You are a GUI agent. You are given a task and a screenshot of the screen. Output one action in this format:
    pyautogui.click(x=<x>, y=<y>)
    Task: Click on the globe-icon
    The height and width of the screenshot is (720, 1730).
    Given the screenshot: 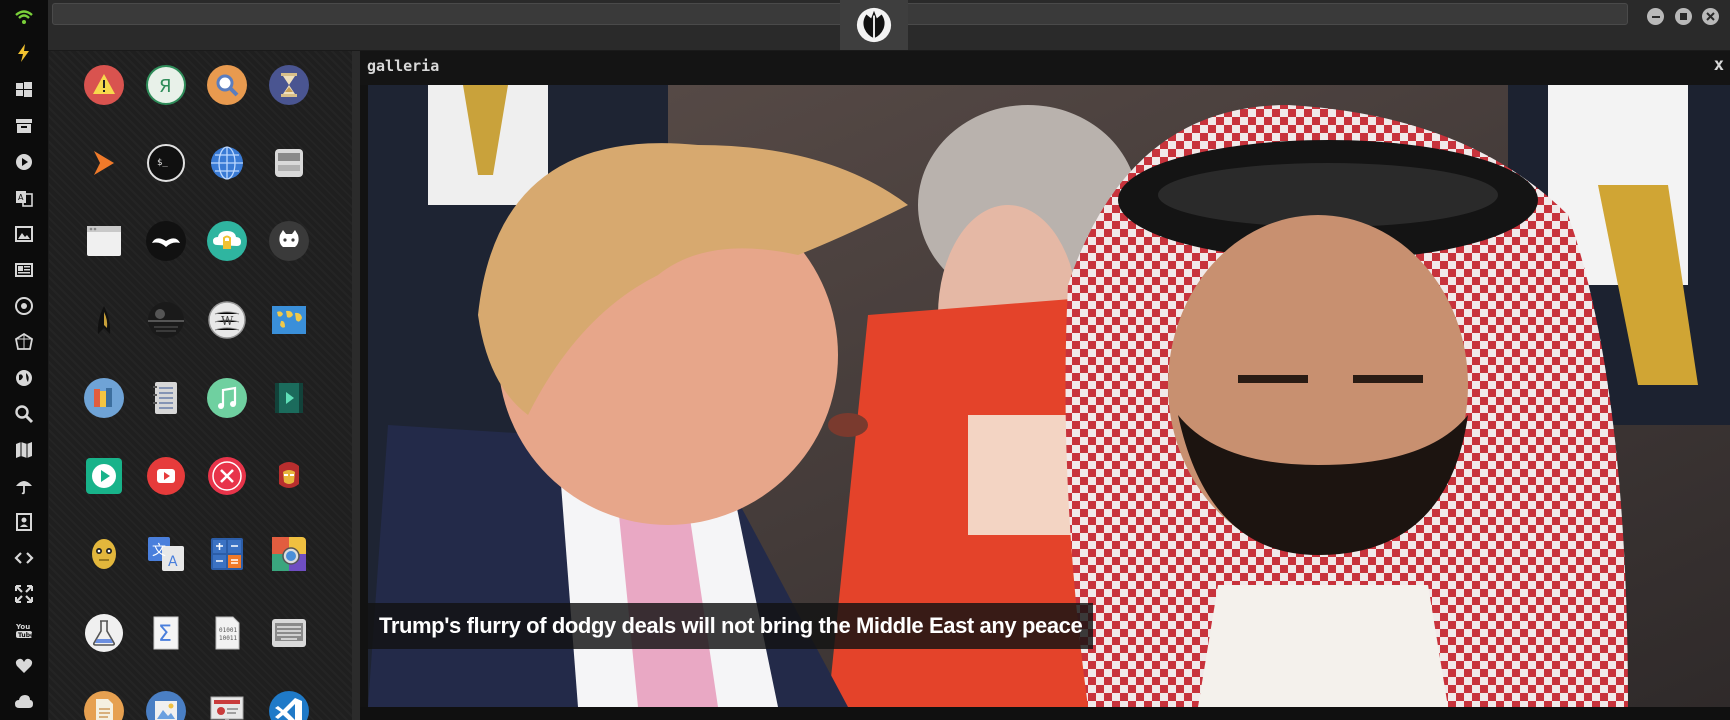 What is the action you would take?
    pyautogui.click(x=24, y=378)
    